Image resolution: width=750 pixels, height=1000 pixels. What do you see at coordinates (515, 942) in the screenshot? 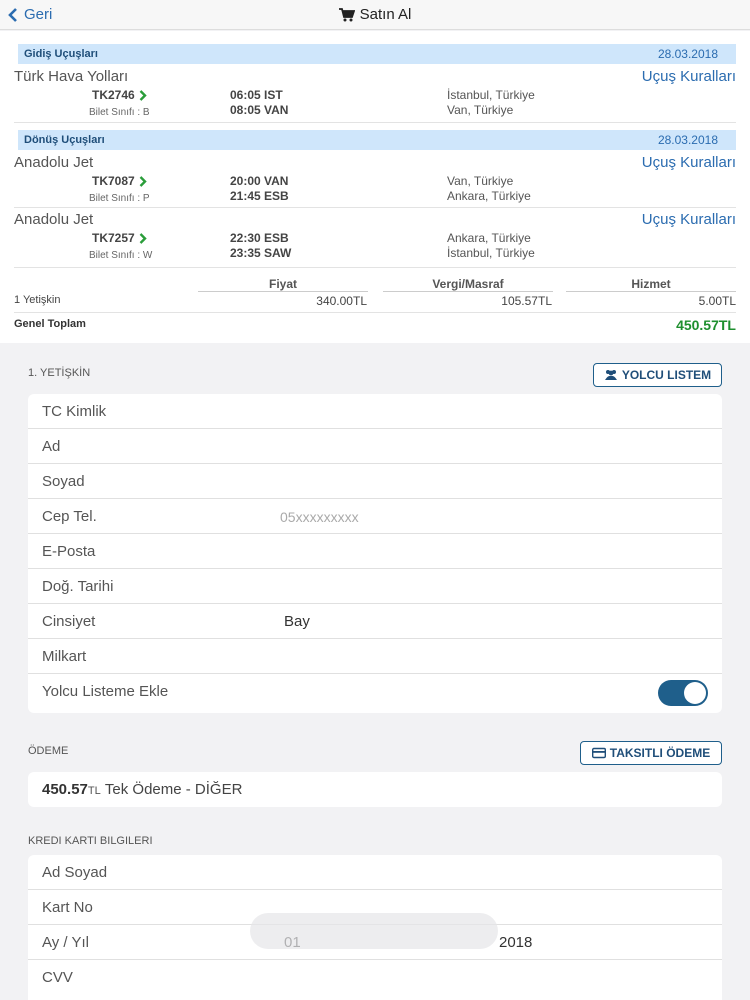
I see `expiry-year: 2018` at bounding box center [515, 942].